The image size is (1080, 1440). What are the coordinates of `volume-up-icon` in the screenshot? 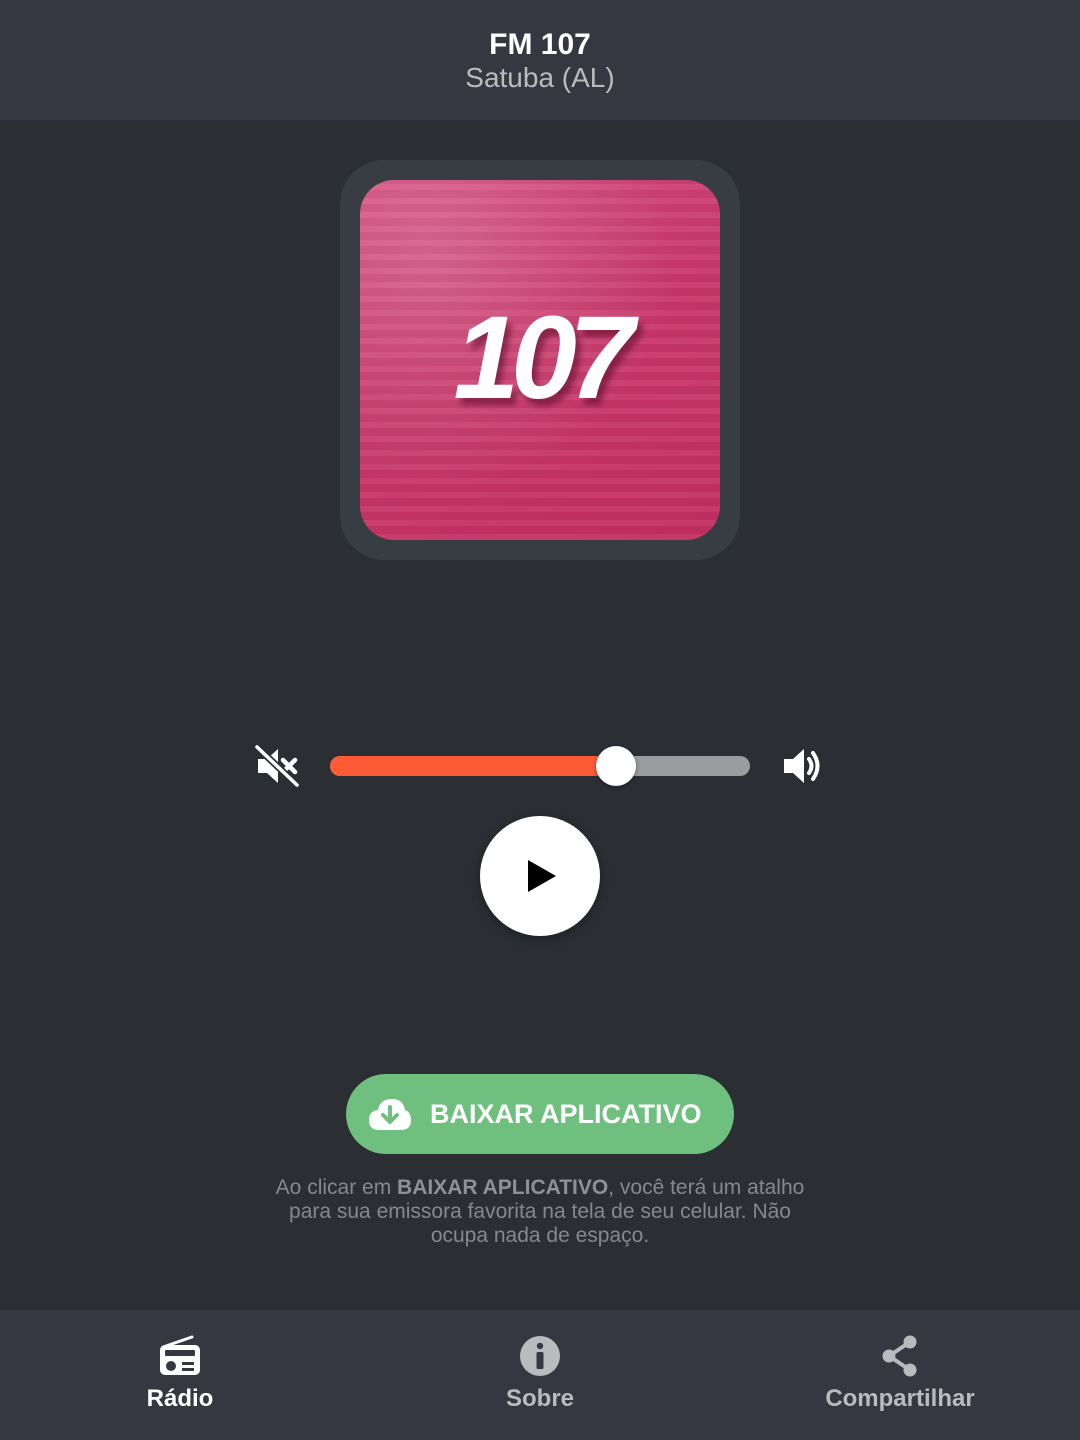 It's located at (803, 766).